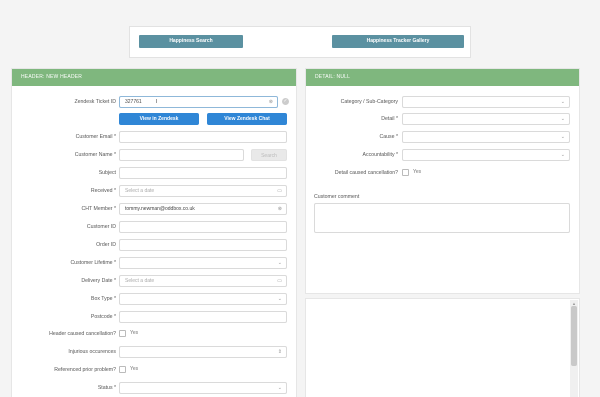  What do you see at coordinates (99, 209) in the screenshot?
I see `cht-member-label: CHT Member *` at bounding box center [99, 209].